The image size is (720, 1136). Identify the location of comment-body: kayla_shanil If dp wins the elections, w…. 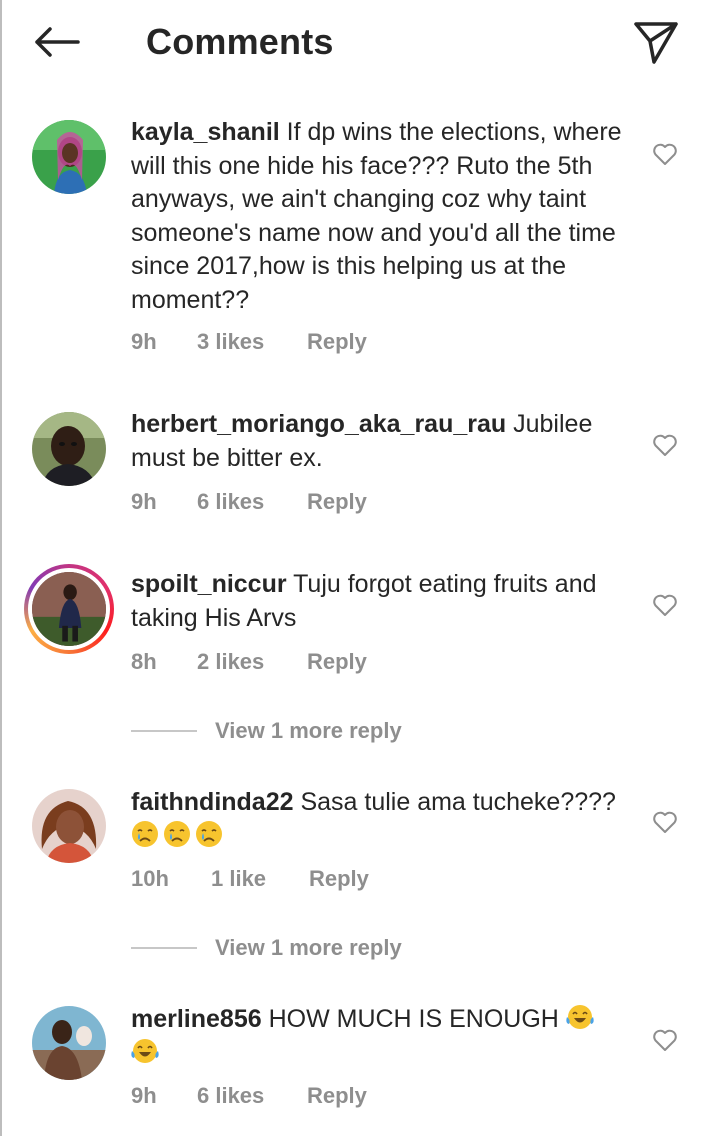
(381, 216).